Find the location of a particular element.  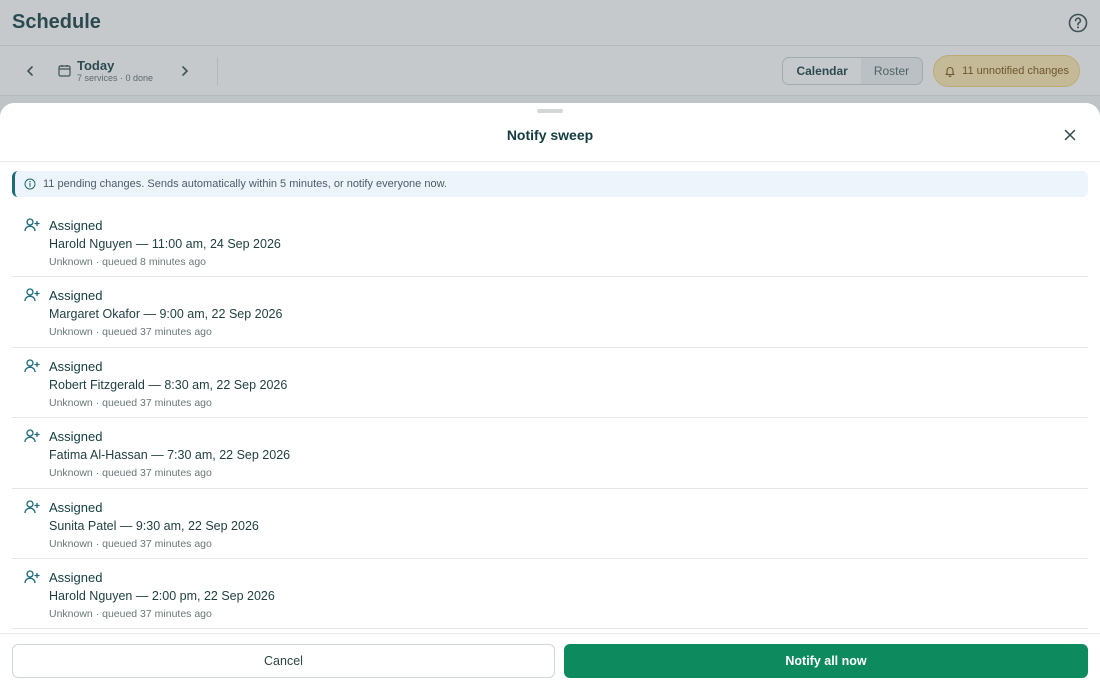

divider is located at coordinates (550, 161).